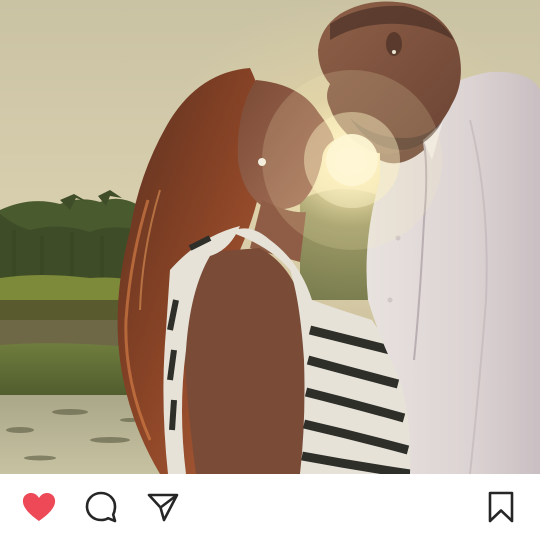 This screenshot has width=540, height=540. I want to click on speech-bubble-icon, so click(101, 507).